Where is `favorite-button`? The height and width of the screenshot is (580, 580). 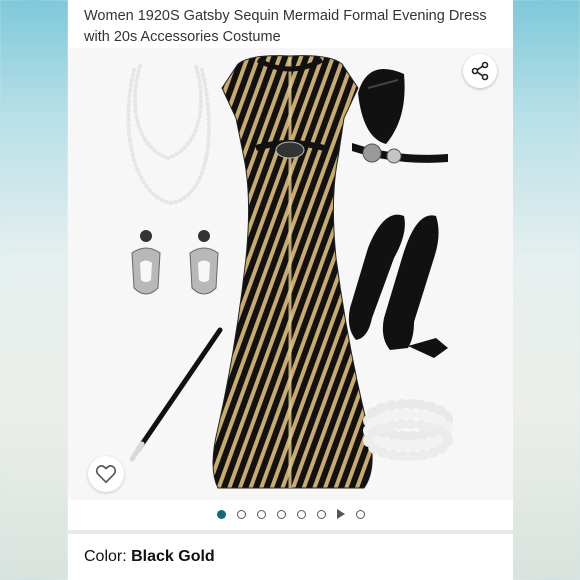
favorite-button is located at coordinates (106, 474).